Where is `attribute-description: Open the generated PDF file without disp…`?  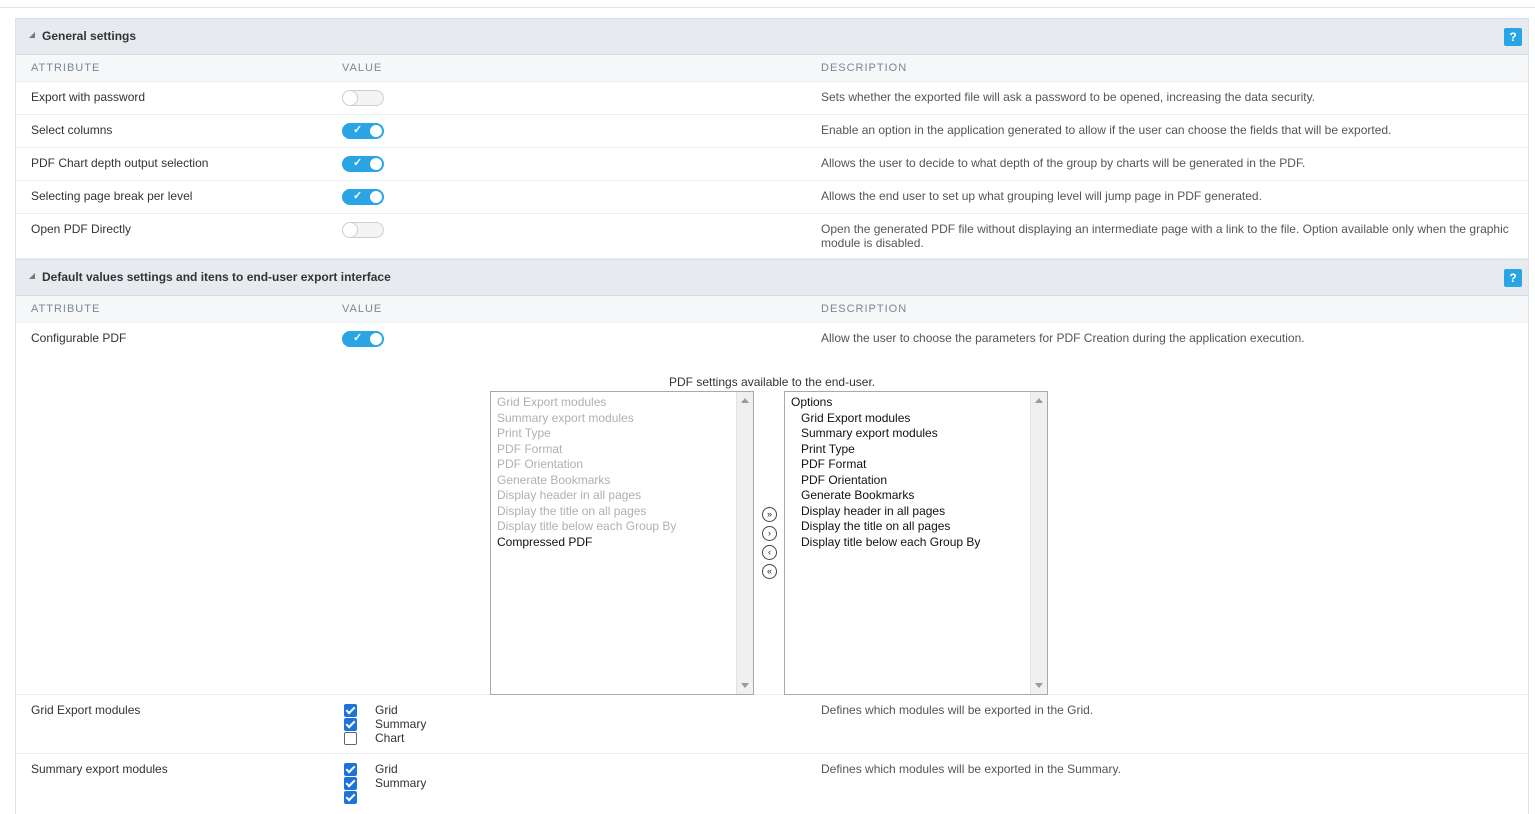
attribute-description: Open the generated PDF file without disp… is located at coordinates (1165, 236).